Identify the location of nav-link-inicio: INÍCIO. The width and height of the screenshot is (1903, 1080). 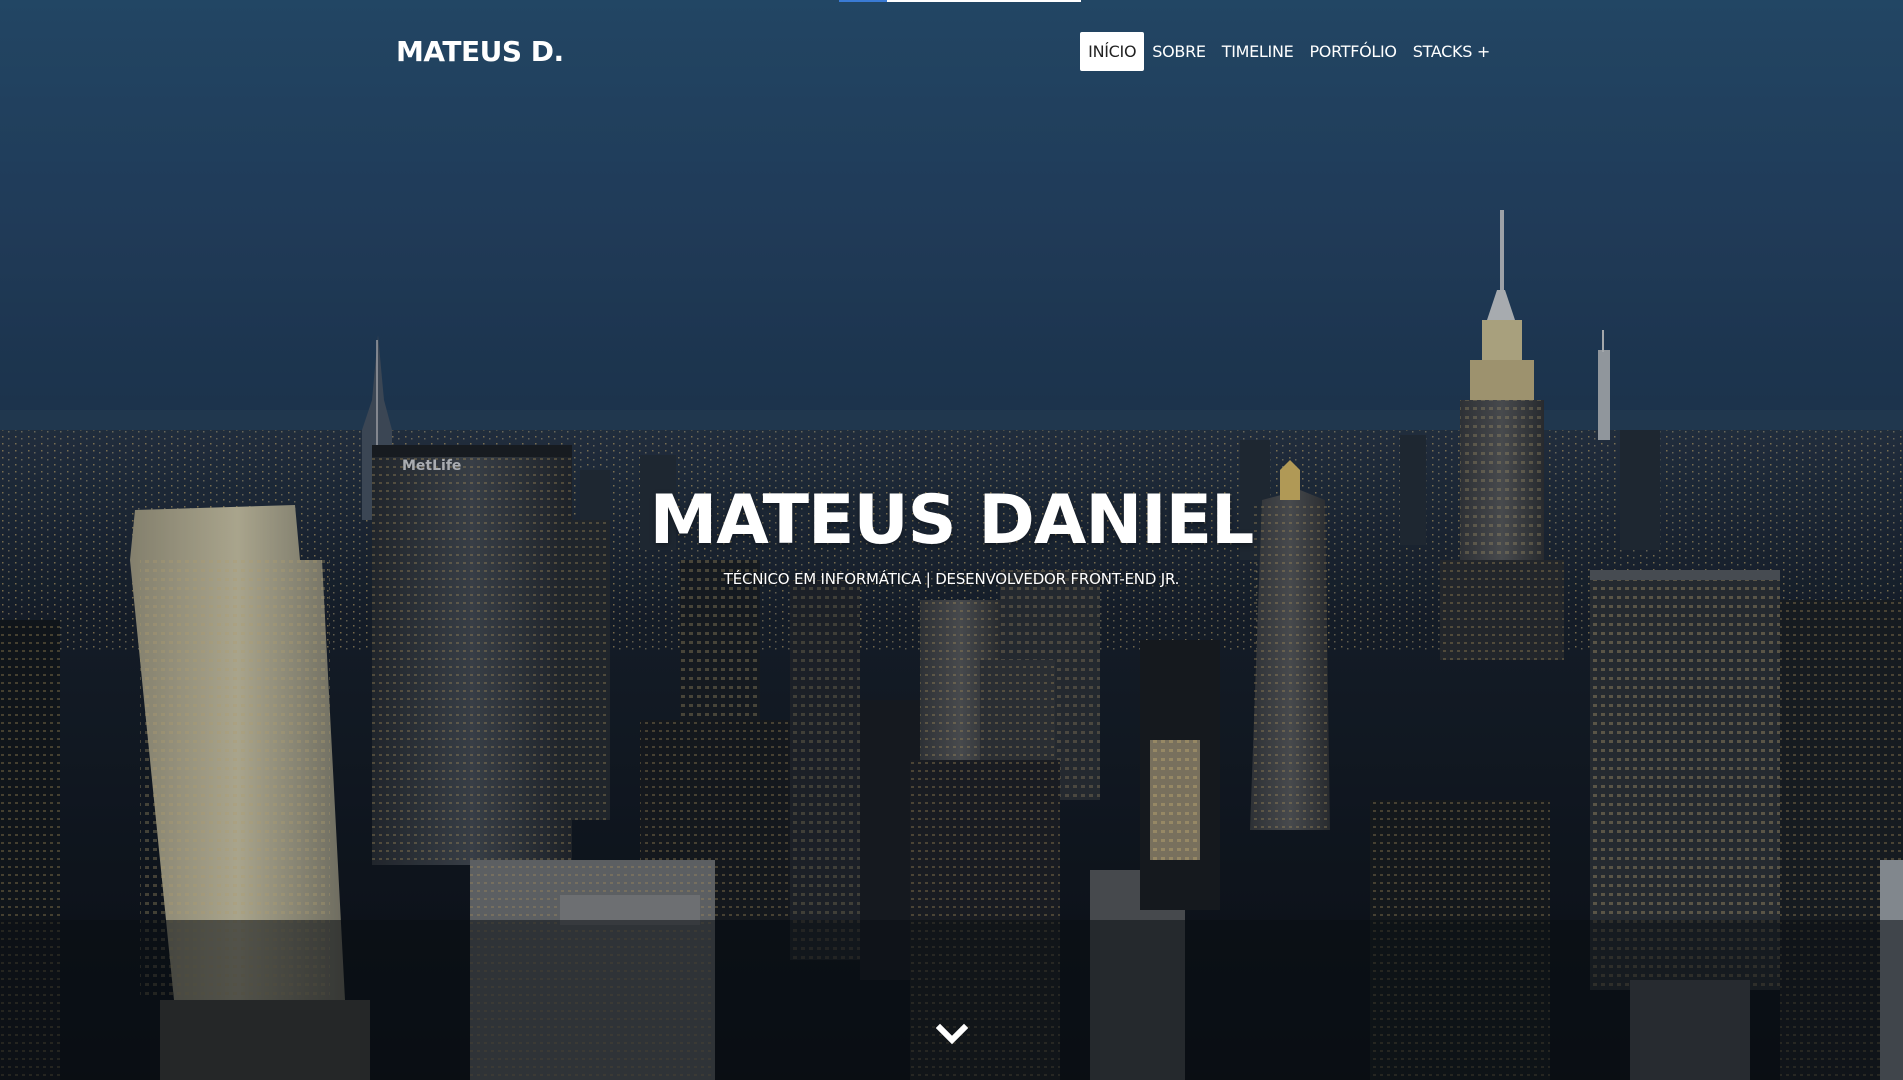
(1112, 51).